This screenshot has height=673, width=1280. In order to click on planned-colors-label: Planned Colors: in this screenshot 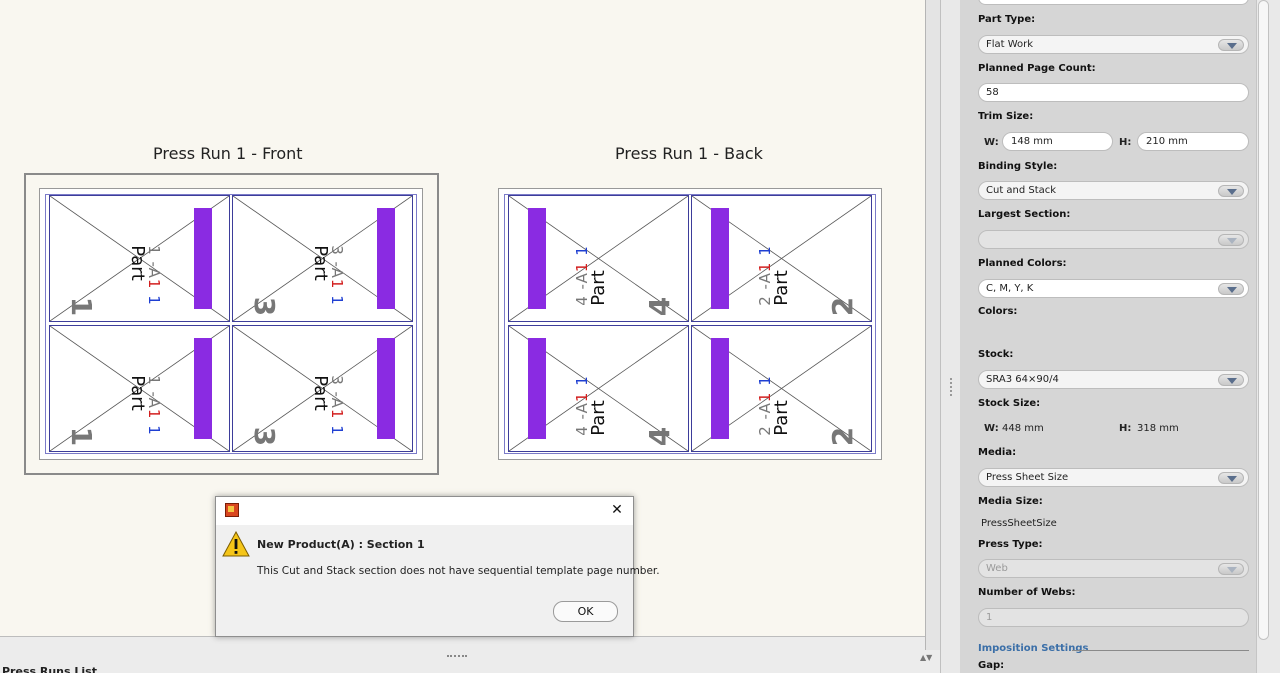, I will do `click(1022, 263)`.